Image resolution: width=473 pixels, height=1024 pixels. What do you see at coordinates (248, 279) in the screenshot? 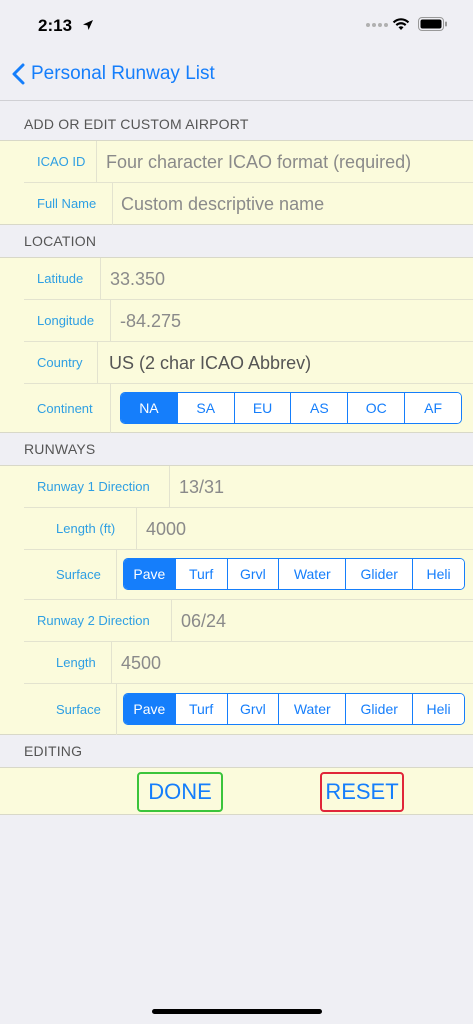
I see `latitude-row: Latitude 33.350` at bounding box center [248, 279].